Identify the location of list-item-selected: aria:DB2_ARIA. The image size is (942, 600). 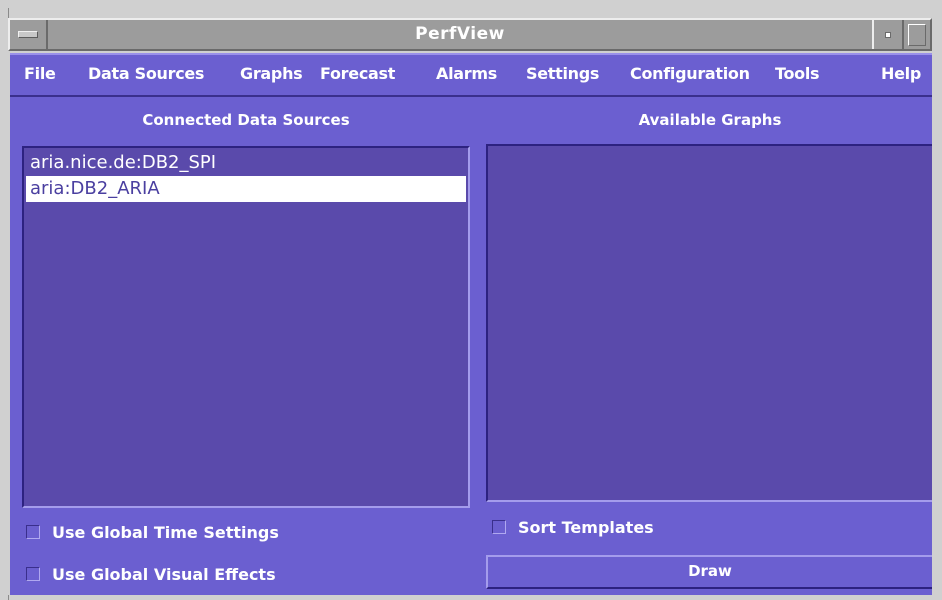
(246, 189).